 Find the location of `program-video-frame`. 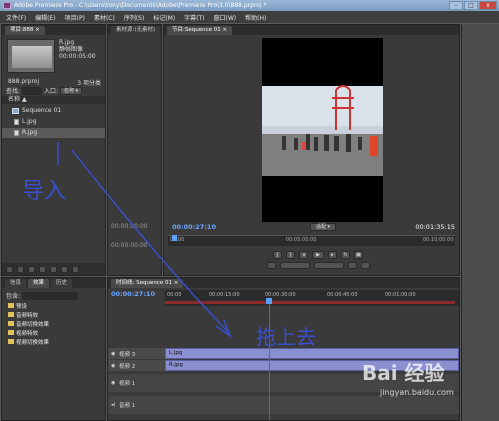

program-video-frame is located at coordinates (322, 130).